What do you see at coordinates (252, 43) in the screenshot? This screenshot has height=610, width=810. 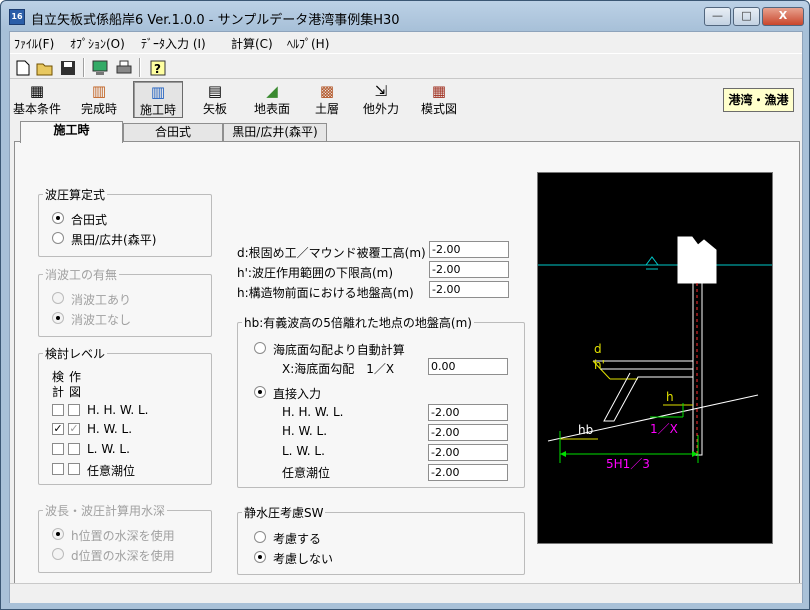 I see `menu-calc: 計算(C)` at bounding box center [252, 43].